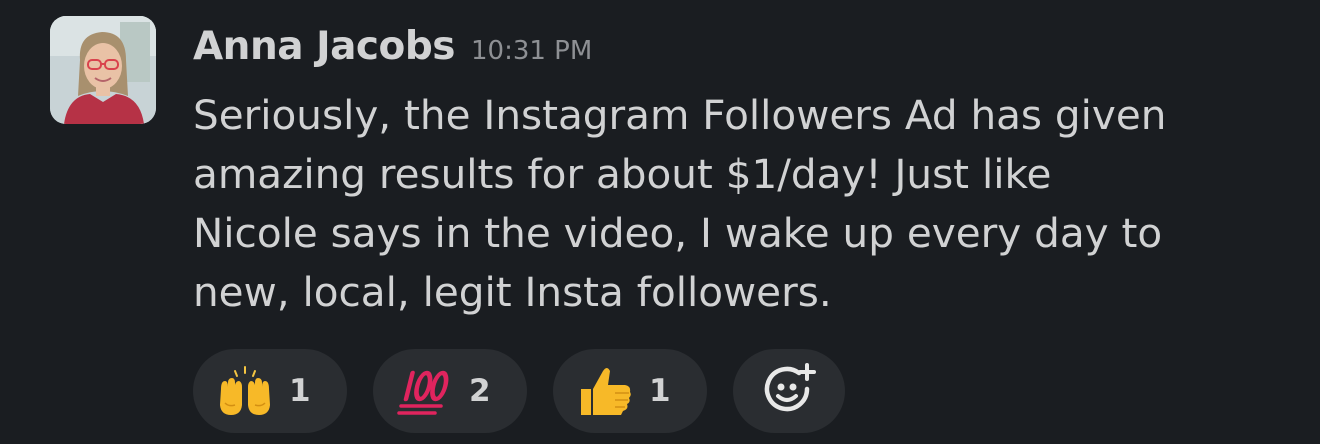 This screenshot has width=1320, height=444. I want to click on message-line: new, local, legit Insta followers., so click(512, 292).